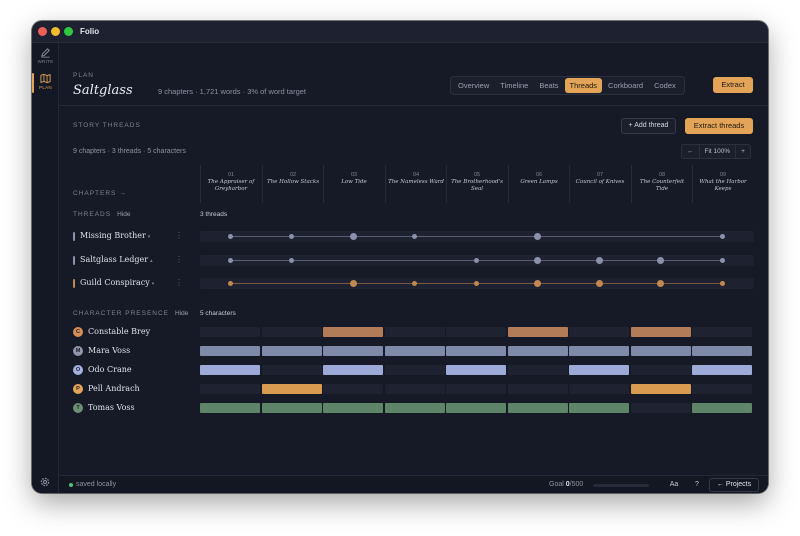 The height and width of the screenshot is (536, 800). Describe the element at coordinates (127, 284) in the screenshot. I see `thread-row: Guild Conspiracy ▾` at that location.